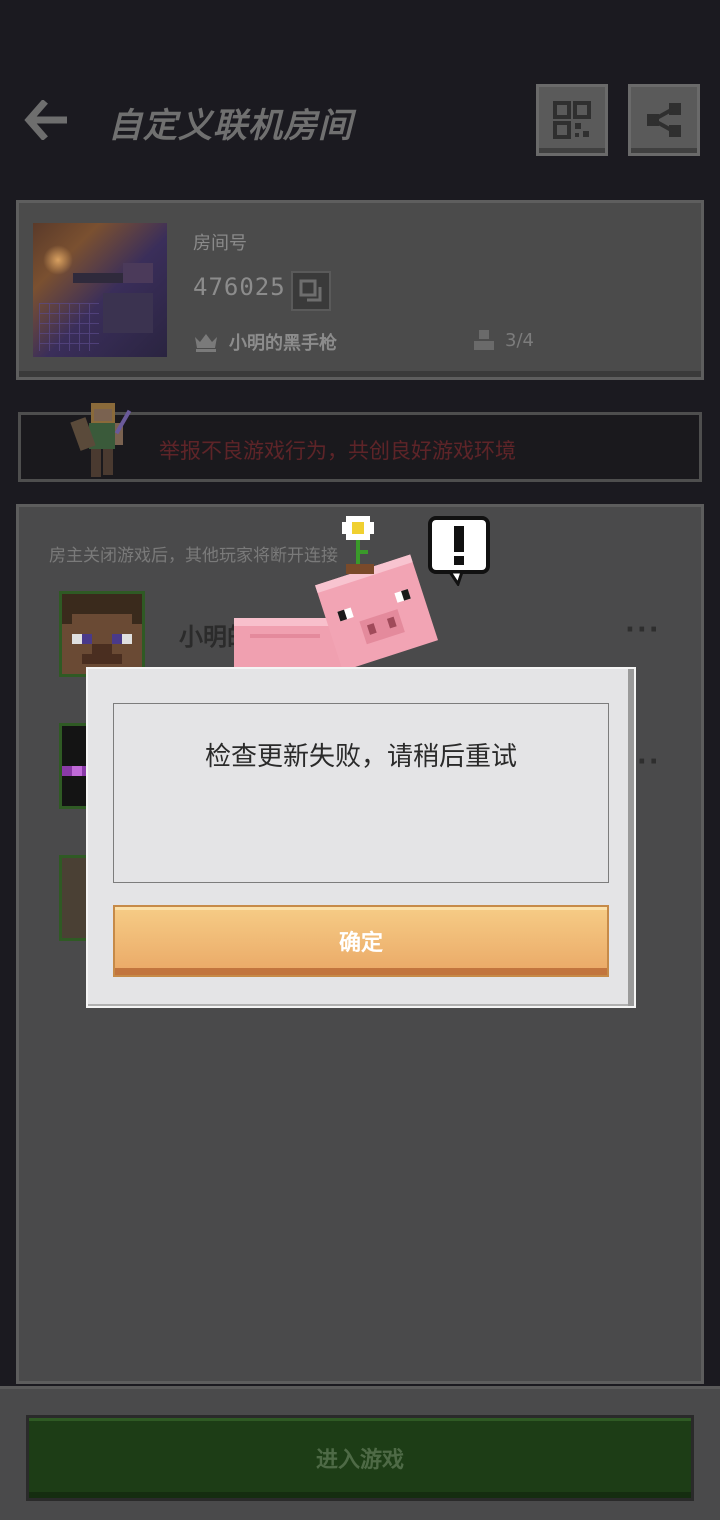 The image size is (720, 1520). Describe the element at coordinates (484, 340) in the screenshot. I see `players-icon` at that location.